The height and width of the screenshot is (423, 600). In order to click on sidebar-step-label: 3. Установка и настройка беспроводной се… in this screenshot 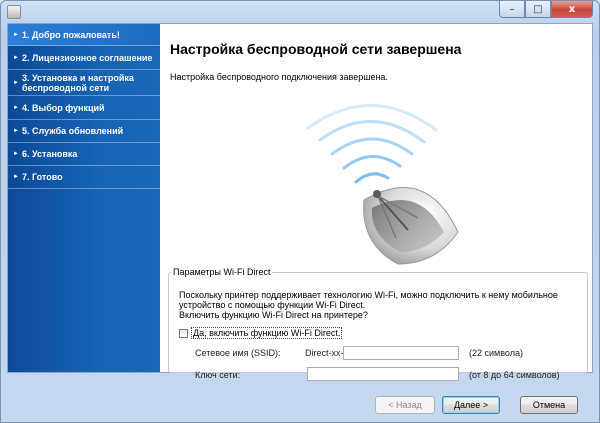, I will do `click(78, 82)`.